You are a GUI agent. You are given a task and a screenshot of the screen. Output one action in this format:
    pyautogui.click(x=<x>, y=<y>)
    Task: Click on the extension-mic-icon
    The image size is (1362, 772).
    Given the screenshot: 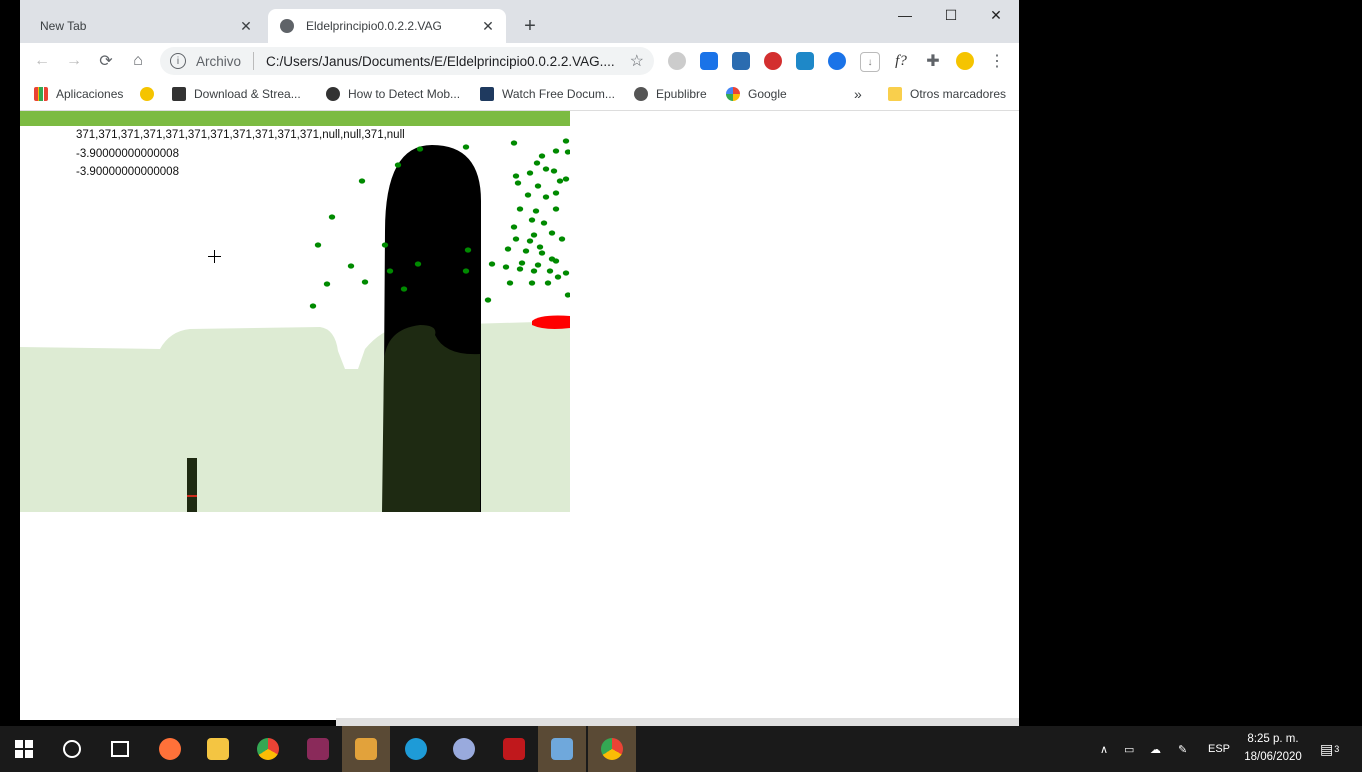 What is the action you would take?
    pyautogui.click(x=773, y=61)
    